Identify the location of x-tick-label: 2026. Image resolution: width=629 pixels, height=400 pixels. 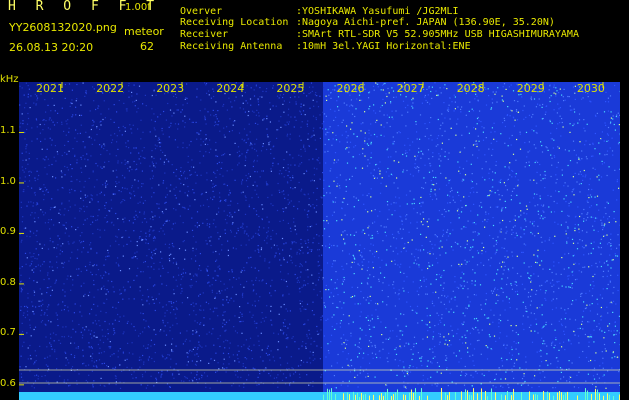
(350, 88).